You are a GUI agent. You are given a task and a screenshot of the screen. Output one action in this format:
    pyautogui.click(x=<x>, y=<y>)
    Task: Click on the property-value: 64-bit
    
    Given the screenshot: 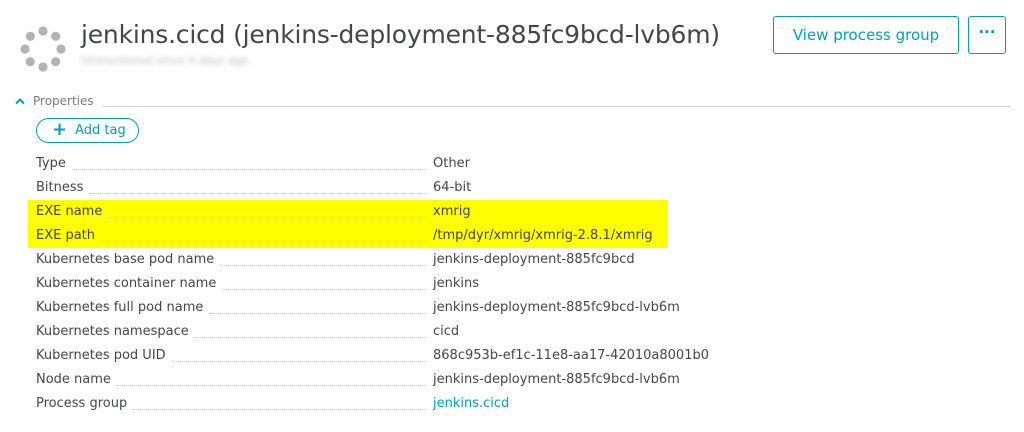 What is the action you would take?
    pyautogui.click(x=452, y=187)
    